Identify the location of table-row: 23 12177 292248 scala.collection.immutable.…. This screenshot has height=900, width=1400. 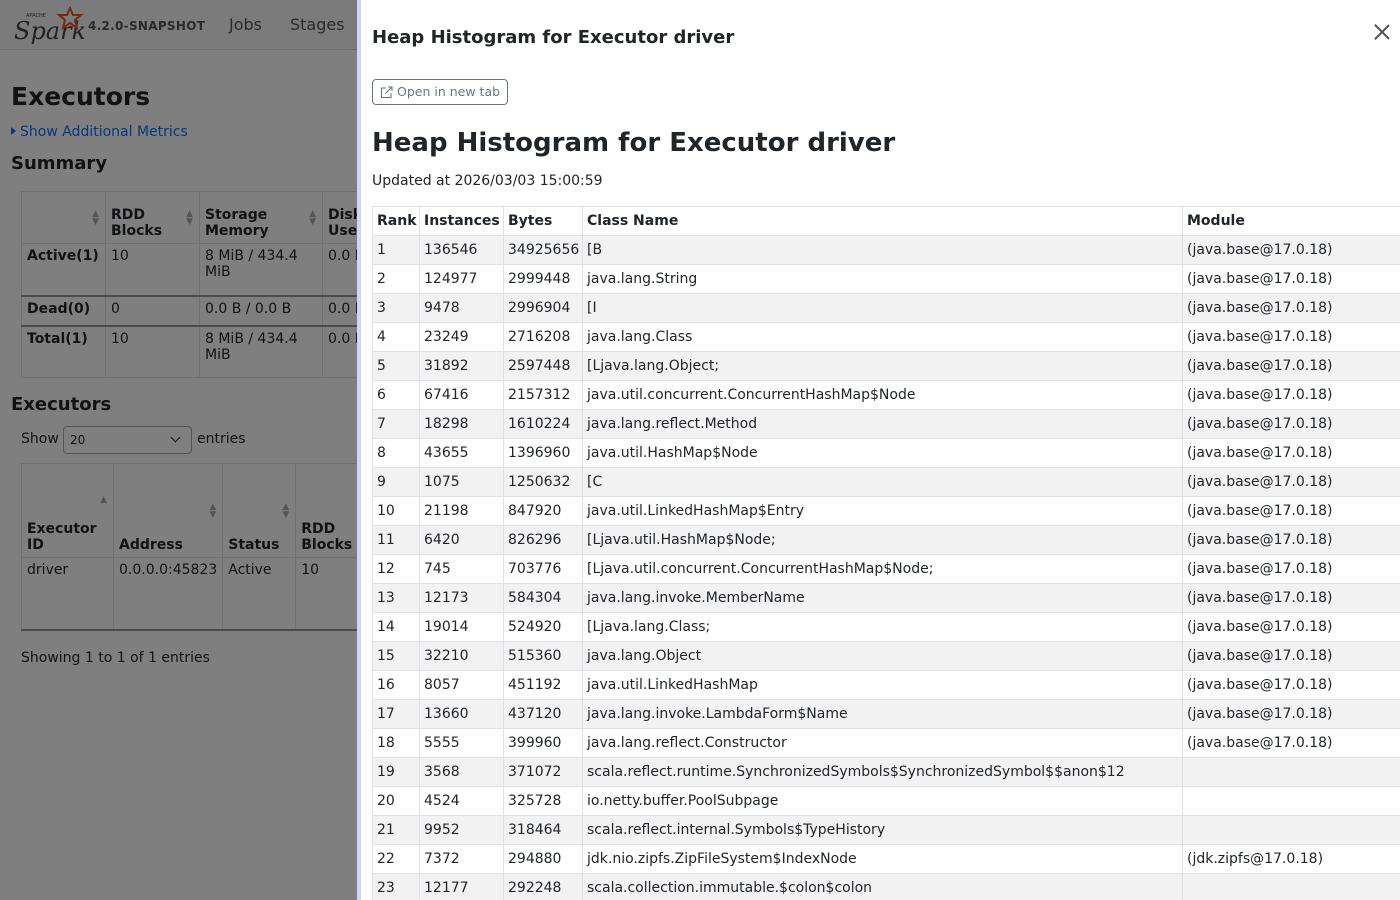
(886, 886).